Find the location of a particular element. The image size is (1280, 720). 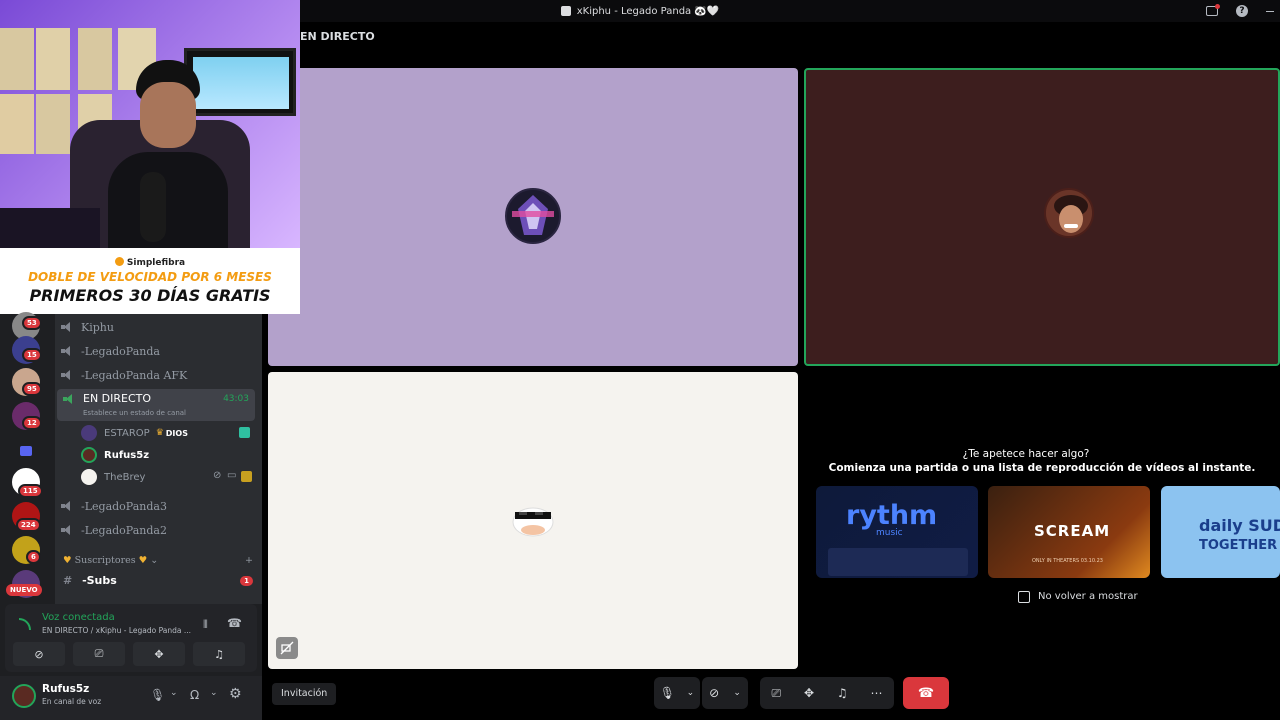

rufus-avatar is located at coordinates (1069, 213).